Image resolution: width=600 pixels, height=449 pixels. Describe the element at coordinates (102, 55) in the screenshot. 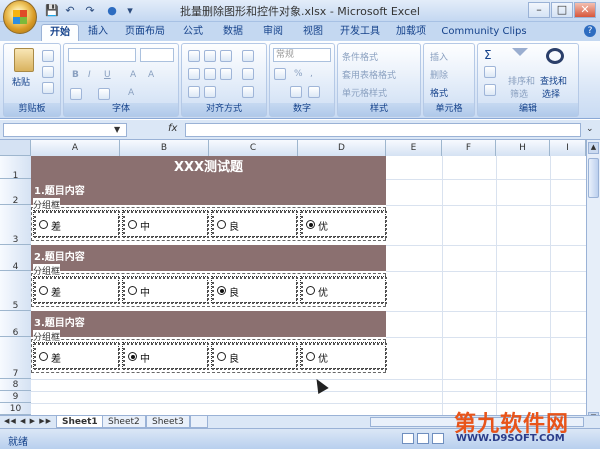

I see `font-name-combo` at that location.